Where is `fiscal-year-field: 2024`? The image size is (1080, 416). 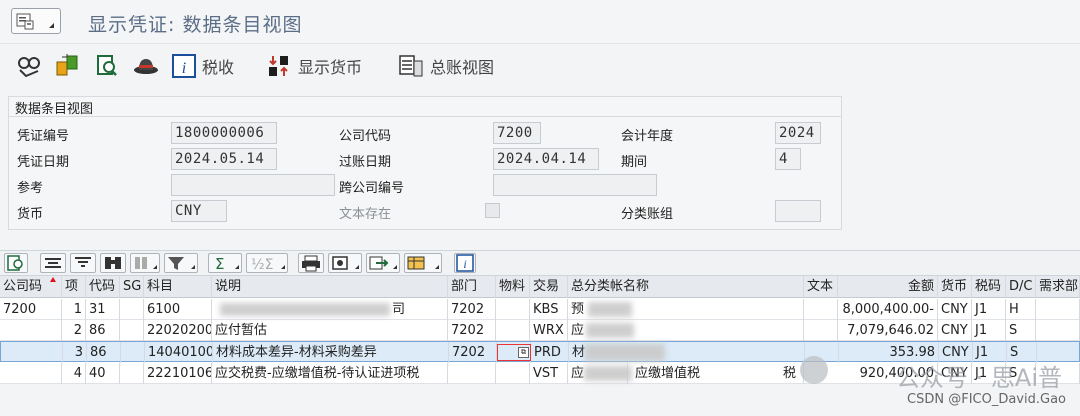 fiscal-year-field: 2024 is located at coordinates (798, 133).